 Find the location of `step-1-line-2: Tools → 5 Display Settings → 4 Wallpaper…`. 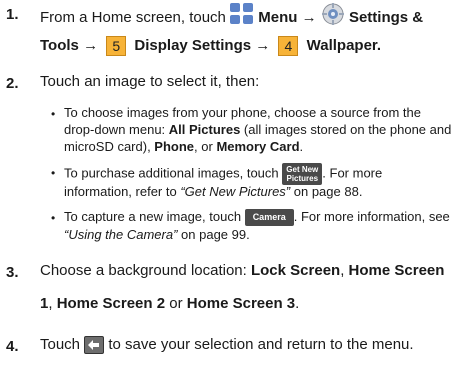

step-1-line-2: Tools → 5 Display Settings → 4 Wallpaper… is located at coordinates (211, 46).